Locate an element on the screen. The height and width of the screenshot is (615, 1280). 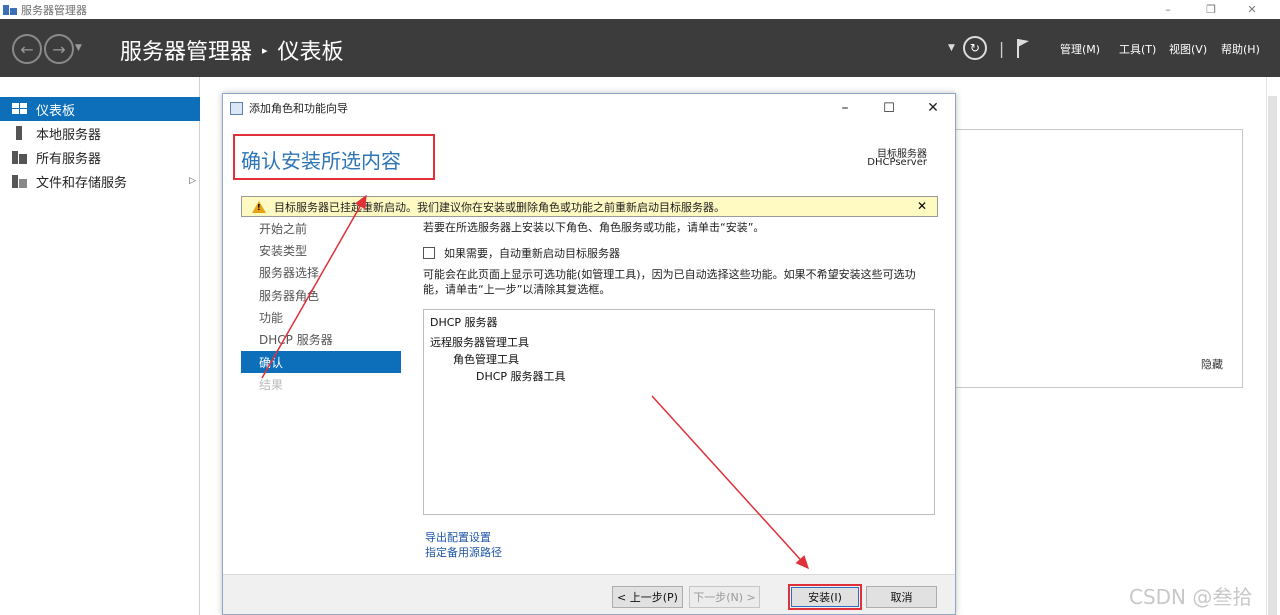
previous-button: < 上一步(P) is located at coordinates (647, 597).